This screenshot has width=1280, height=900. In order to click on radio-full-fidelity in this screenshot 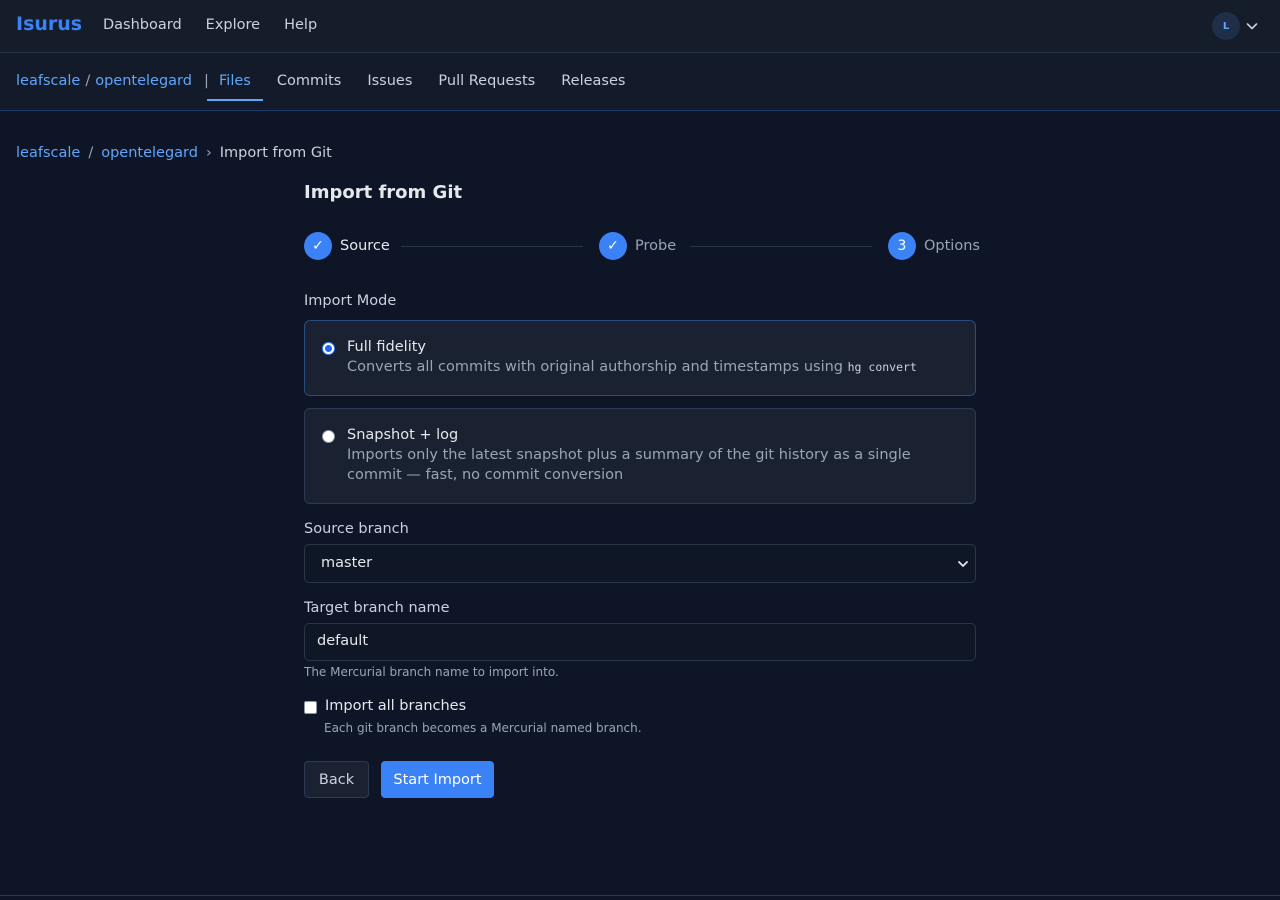, I will do `click(328, 348)`.